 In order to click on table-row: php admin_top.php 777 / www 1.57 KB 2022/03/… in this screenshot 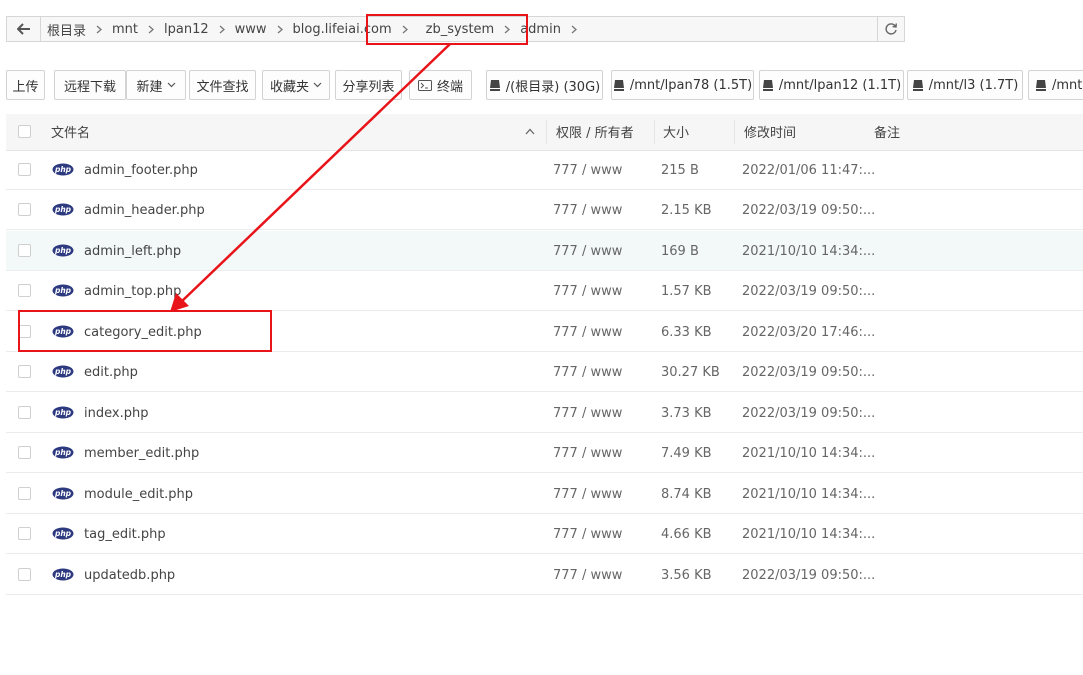, I will do `click(544, 291)`.